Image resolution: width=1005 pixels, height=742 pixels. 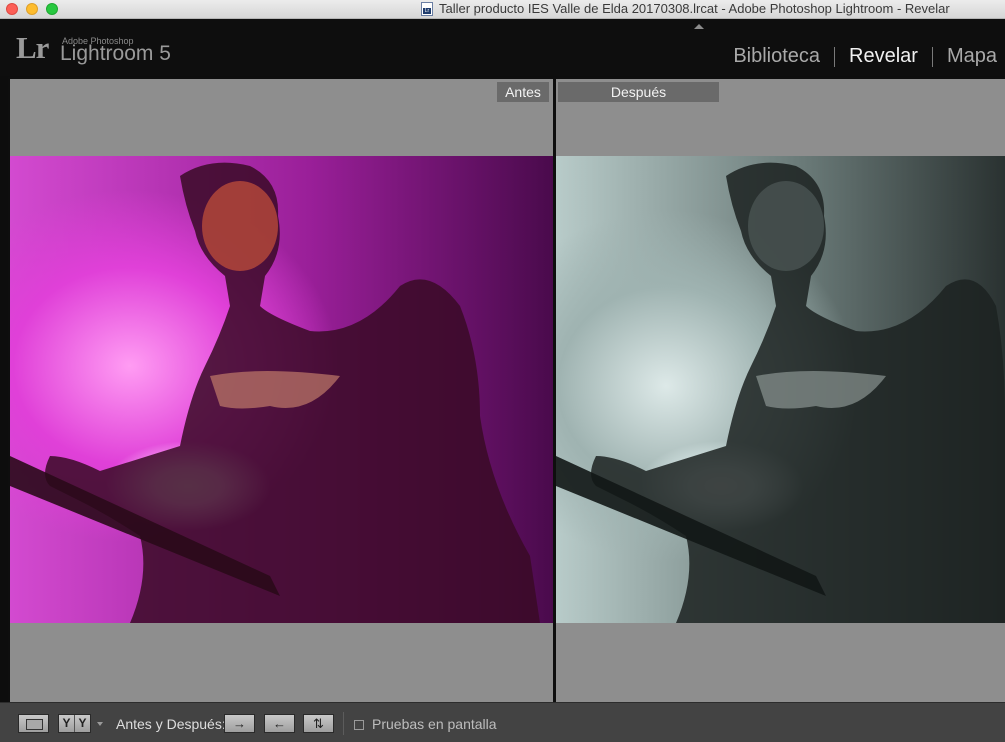 What do you see at coordinates (67, 723) in the screenshot?
I see `yy-left-glyph: Y` at bounding box center [67, 723].